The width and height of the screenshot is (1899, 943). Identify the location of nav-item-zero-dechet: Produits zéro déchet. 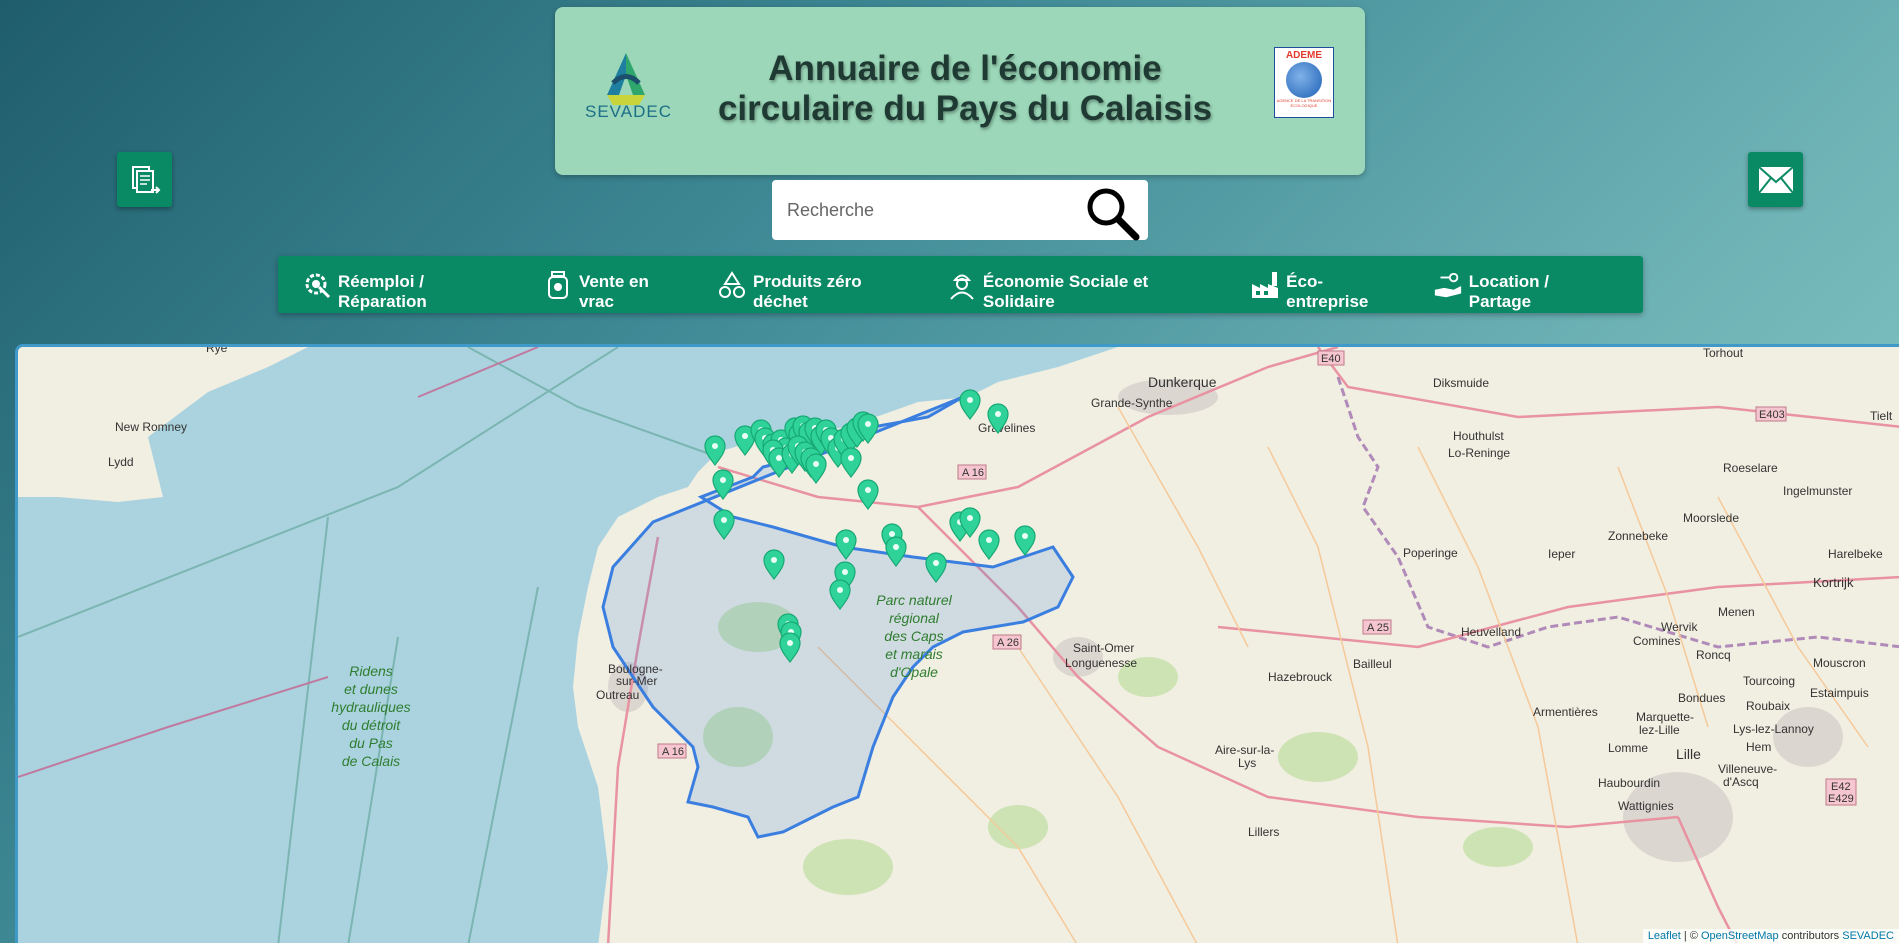
(817, 285).